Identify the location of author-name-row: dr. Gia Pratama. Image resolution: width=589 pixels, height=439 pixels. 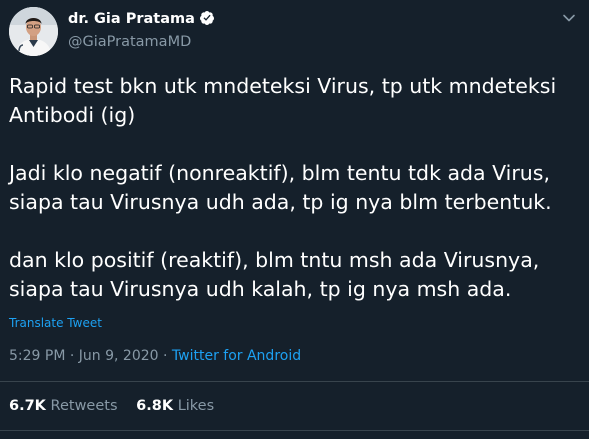
(141, 20).